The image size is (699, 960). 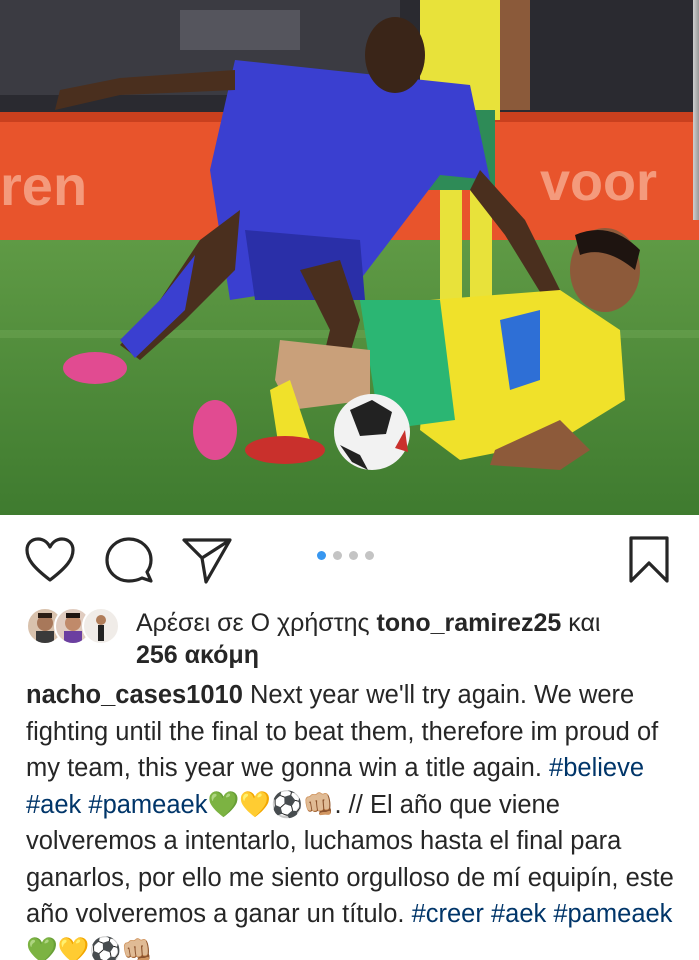 I want to click on caption-username: nacho_cases1010, so click(x=134, y=695).